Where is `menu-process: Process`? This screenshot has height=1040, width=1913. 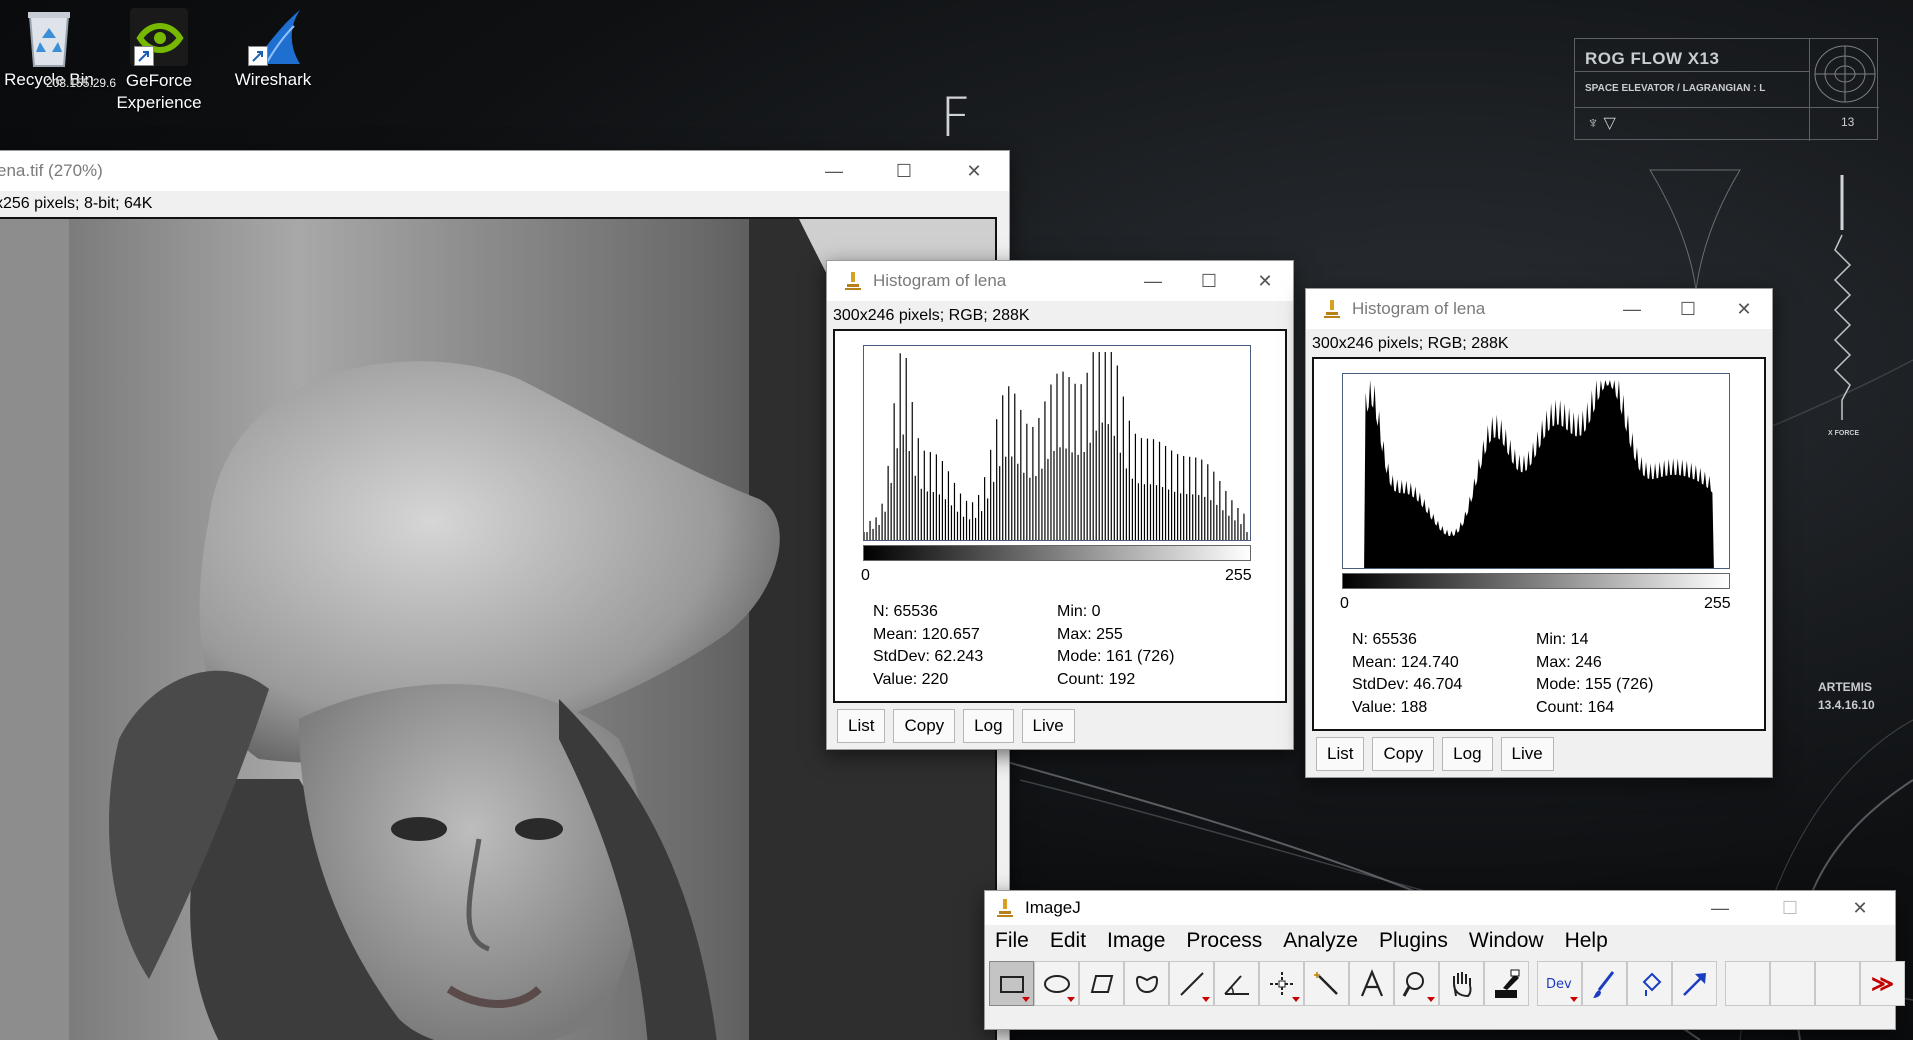
menu-process: Process is located at coordinates (1224, 941).